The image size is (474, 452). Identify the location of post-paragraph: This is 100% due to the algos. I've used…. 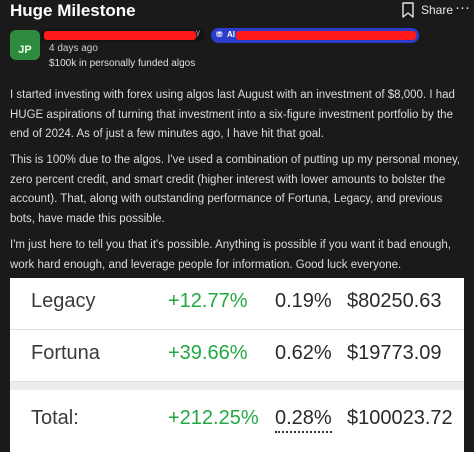
(235, 189).